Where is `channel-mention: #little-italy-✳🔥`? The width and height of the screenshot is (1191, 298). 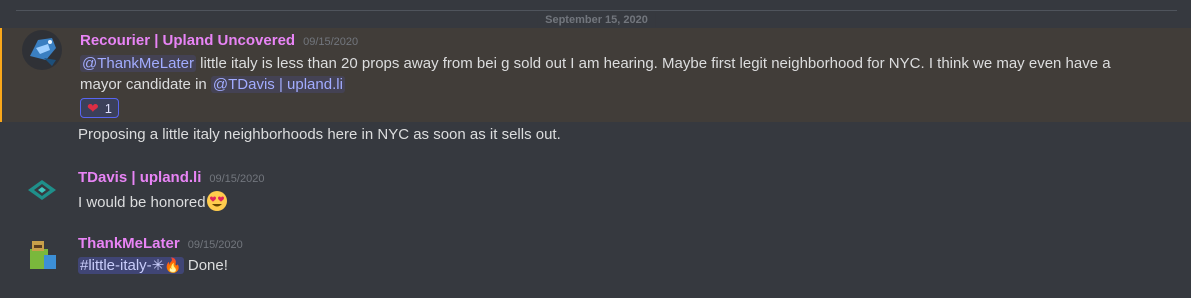 channel-mention: #little-italy-✳🔥 is located at coordinates (131, 265).